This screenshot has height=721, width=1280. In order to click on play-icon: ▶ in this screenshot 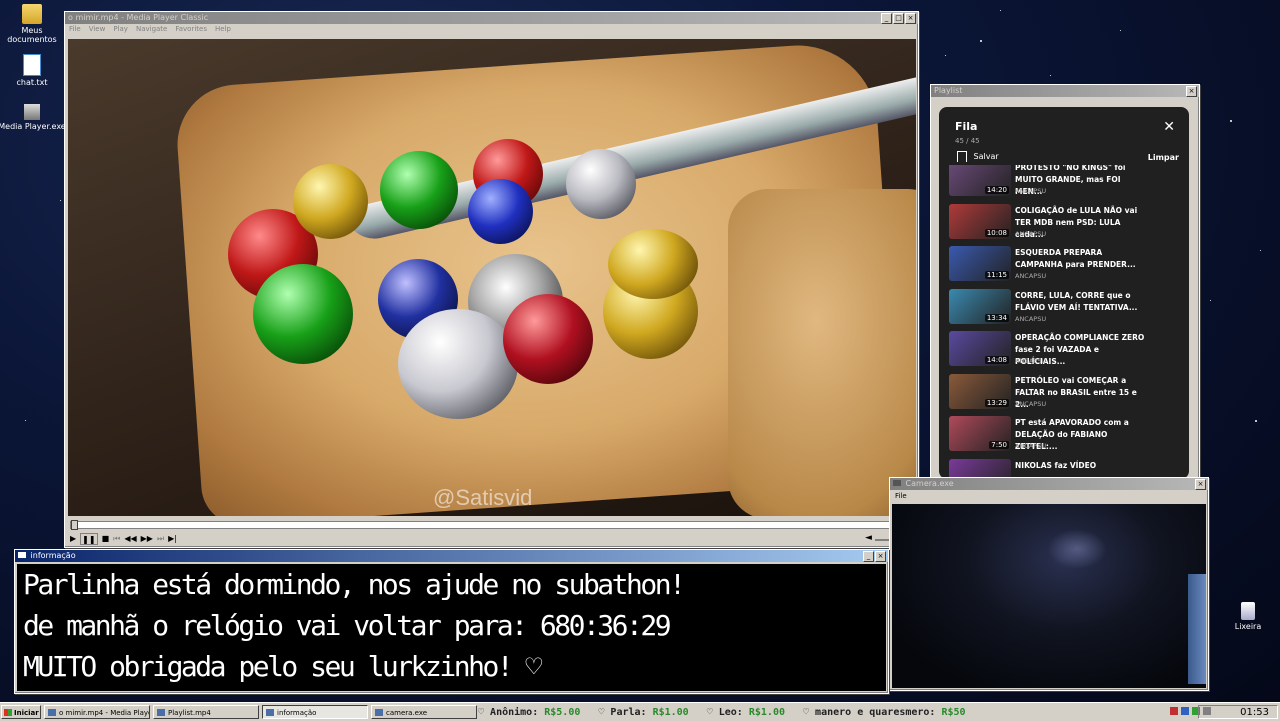, I will do `click(73, 539)`.